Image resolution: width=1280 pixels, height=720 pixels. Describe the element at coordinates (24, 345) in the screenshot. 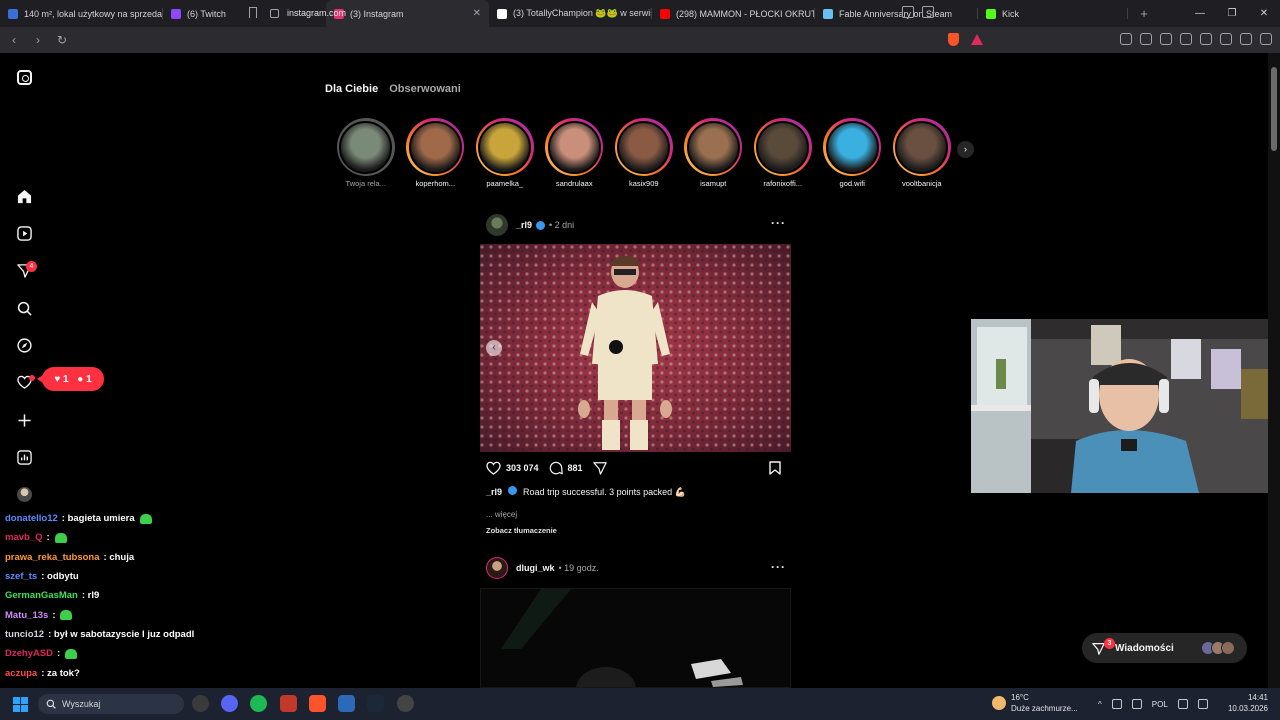

I see `explore-icon` at that location.